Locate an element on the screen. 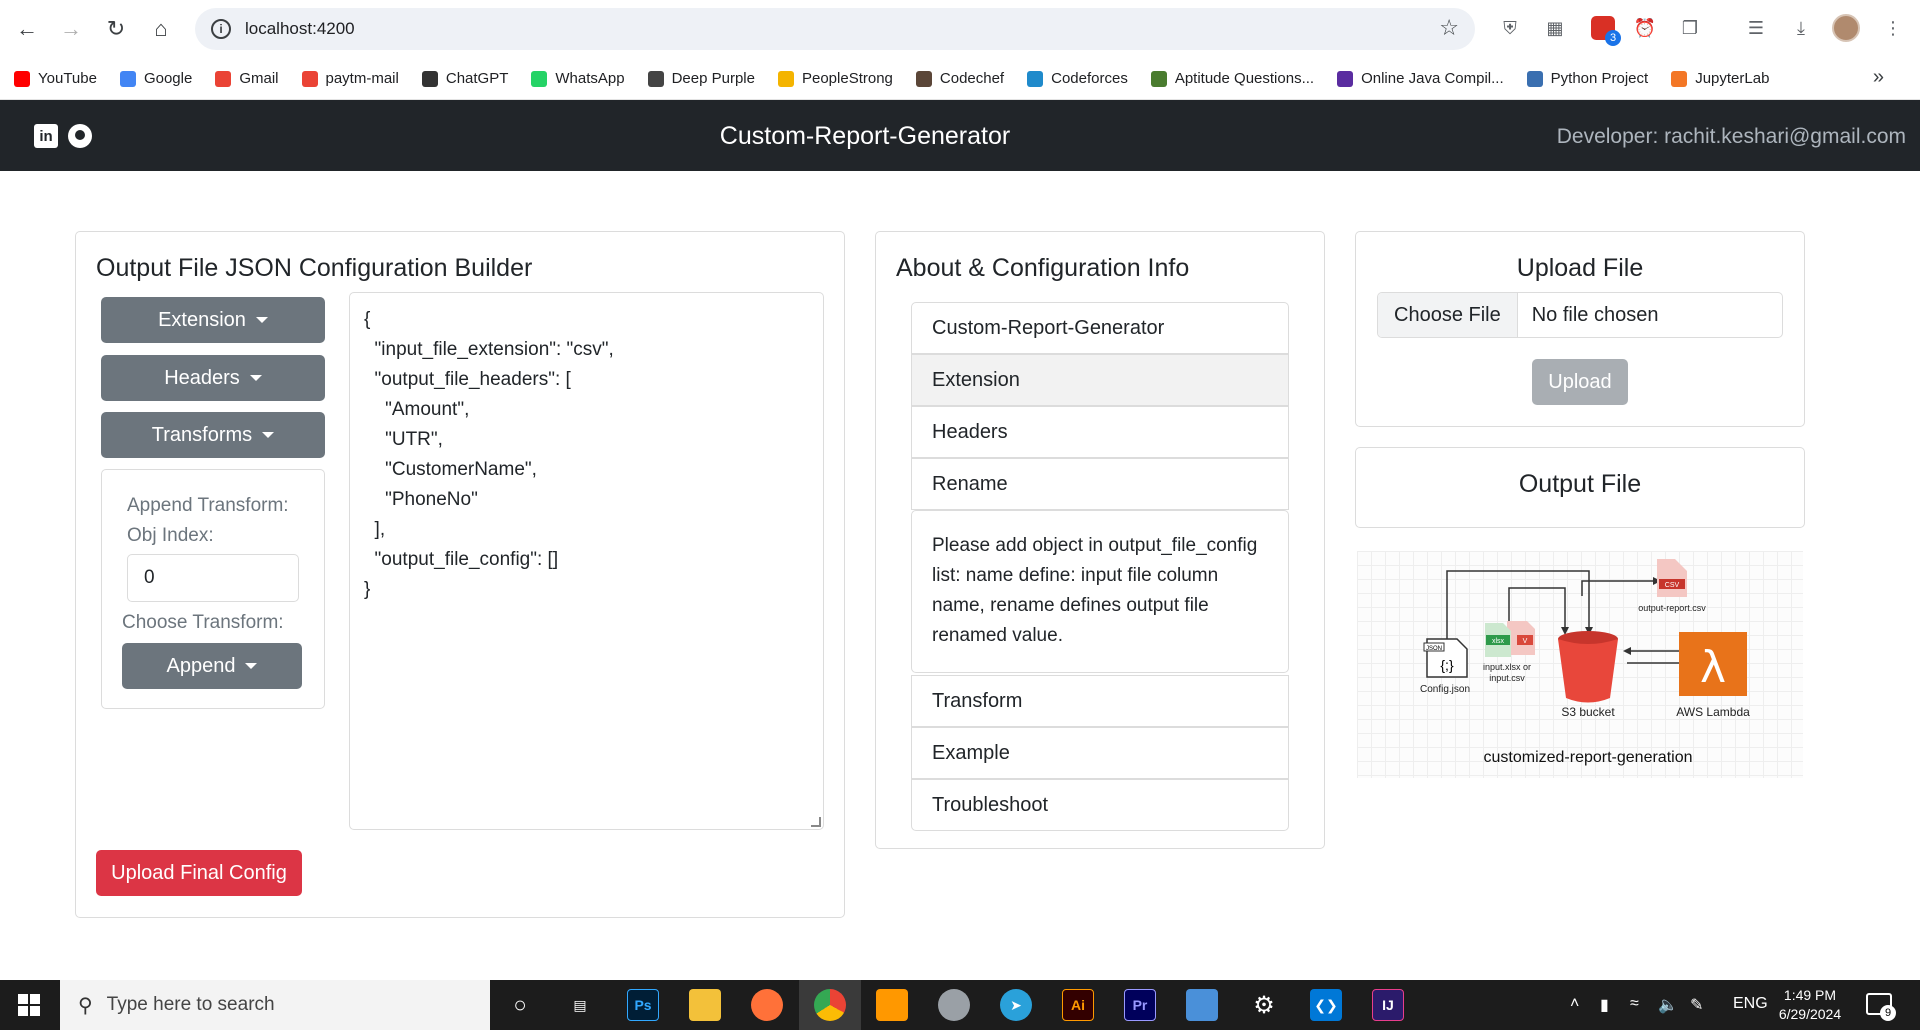 Image resolution: width=1920 pixels, height=1030 pixels. task-view-icon: ▤ is located at coordinates (580, 1005).